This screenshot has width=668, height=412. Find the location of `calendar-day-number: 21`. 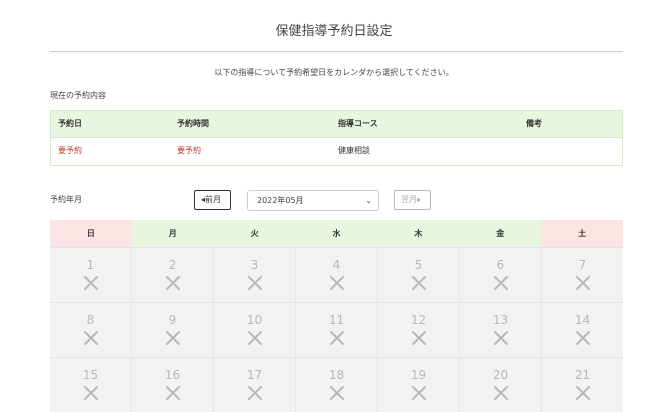

calendar-day-number: 21 is located at coordinates (582, 375).